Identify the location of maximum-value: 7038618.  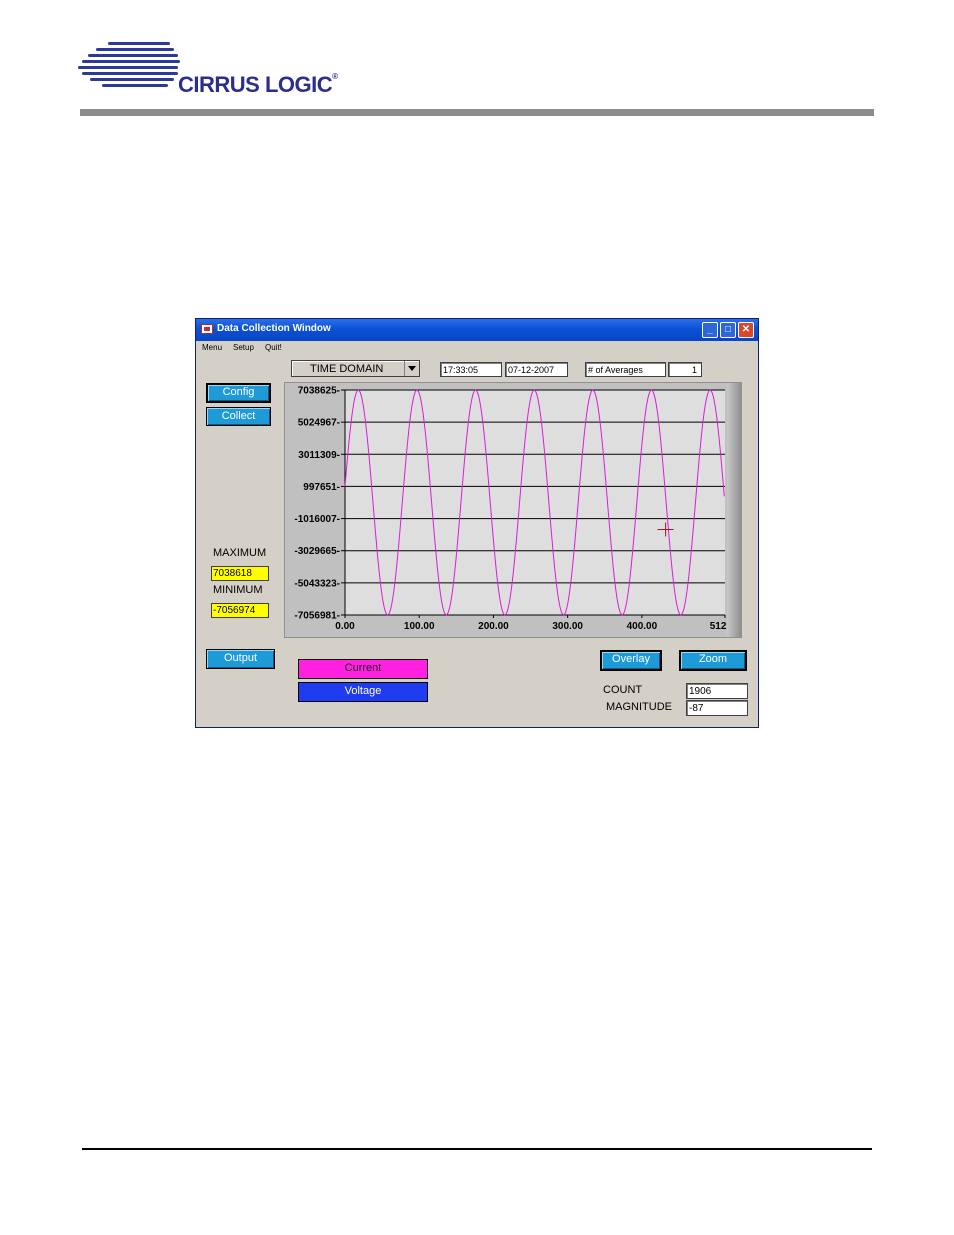
(240, 573).